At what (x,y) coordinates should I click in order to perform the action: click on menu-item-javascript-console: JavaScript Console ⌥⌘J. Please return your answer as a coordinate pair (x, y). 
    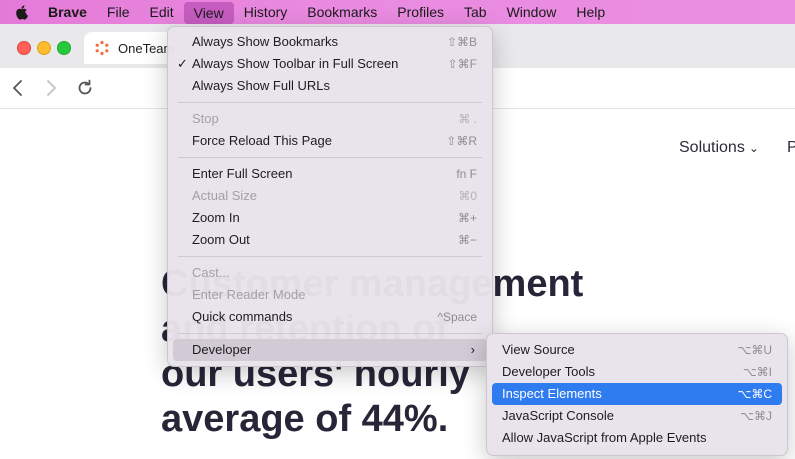
    Looking at the image, I should click on (637, 416).